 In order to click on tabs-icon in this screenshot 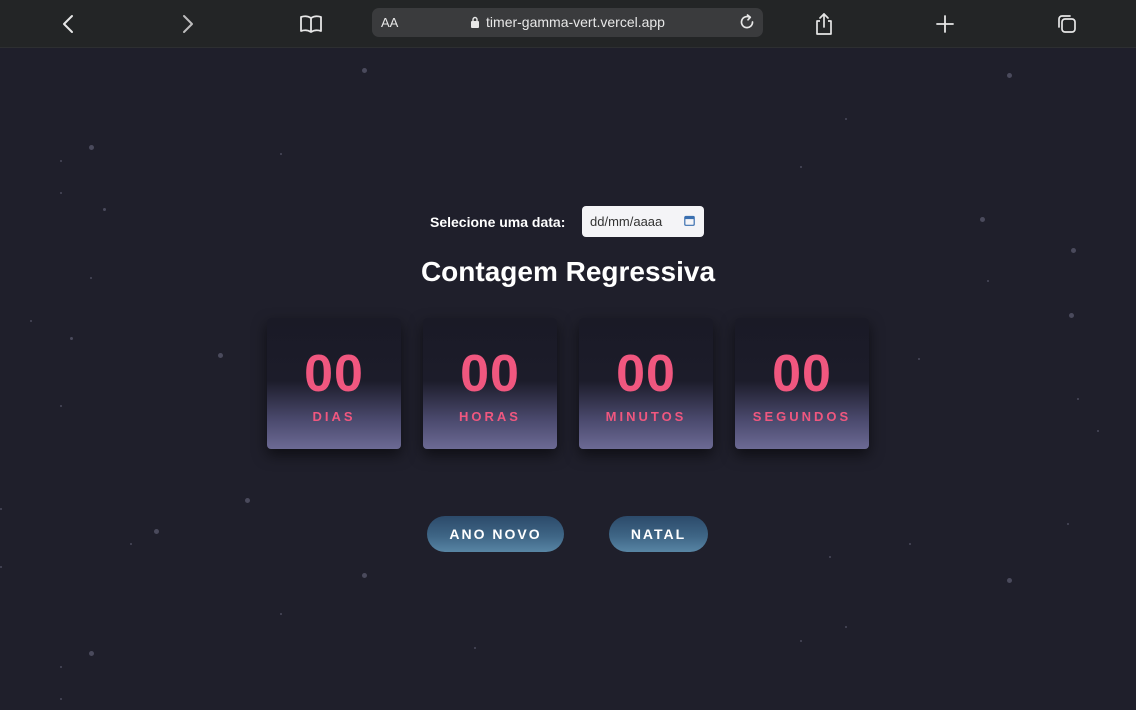, I will do `click(1067, 24)`.